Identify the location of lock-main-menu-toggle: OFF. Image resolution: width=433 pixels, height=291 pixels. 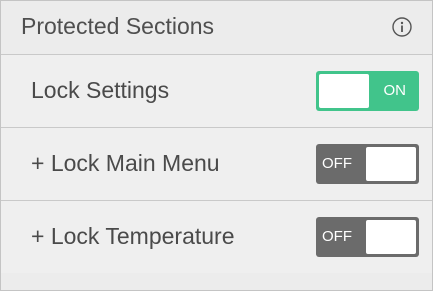
(367, 164).